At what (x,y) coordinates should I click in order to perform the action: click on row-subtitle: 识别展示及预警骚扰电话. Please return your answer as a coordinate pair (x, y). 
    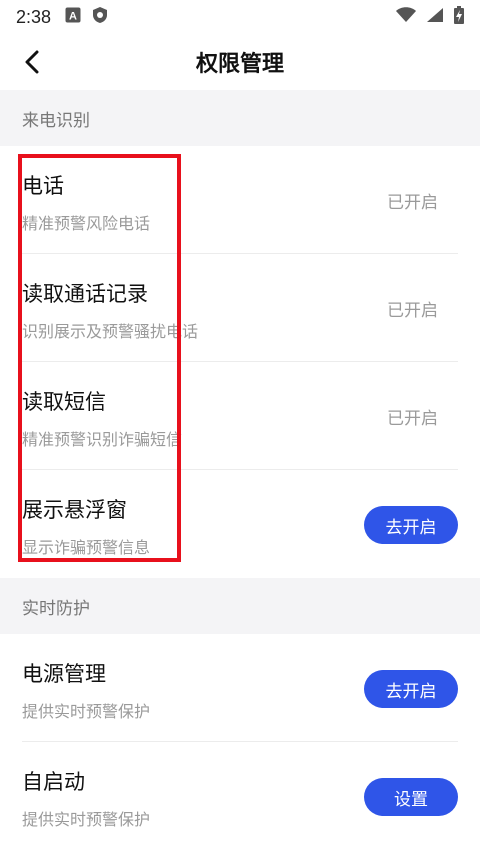
    Looking at the image, I should click on (110, 331).